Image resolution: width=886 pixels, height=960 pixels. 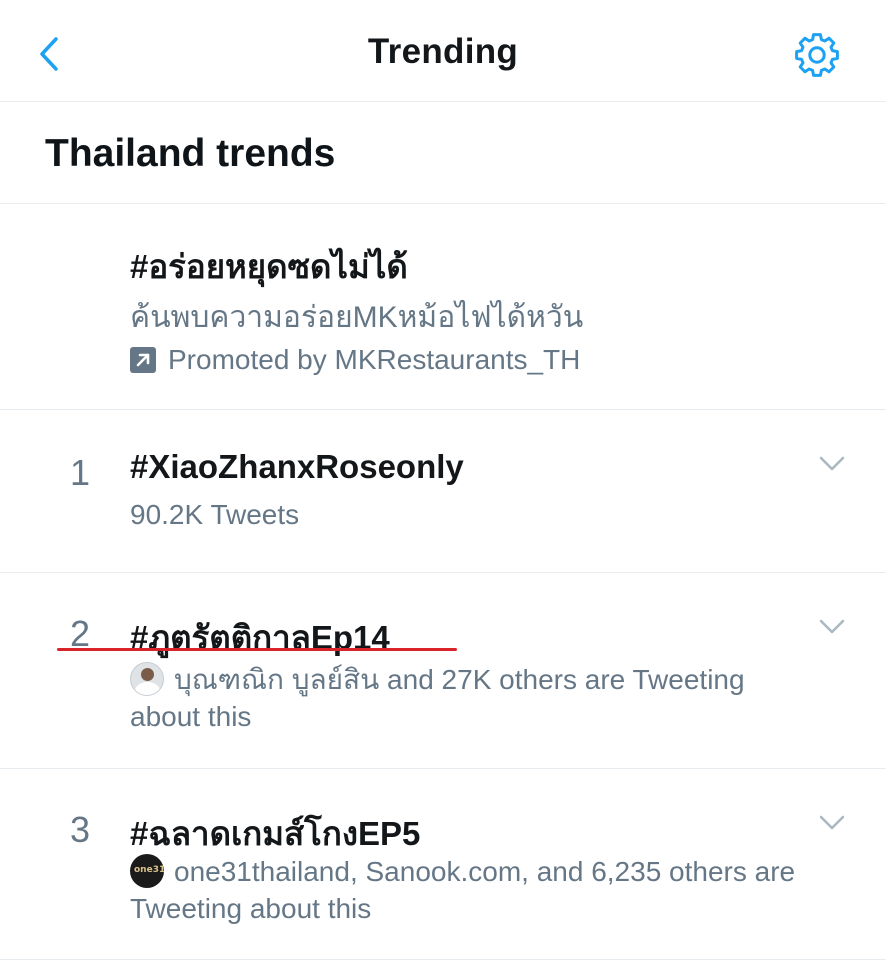 What do you see at coordinates (80, 829) in the screenshot?
I see `trend-rank: 3` at bounding box center [80, 829].